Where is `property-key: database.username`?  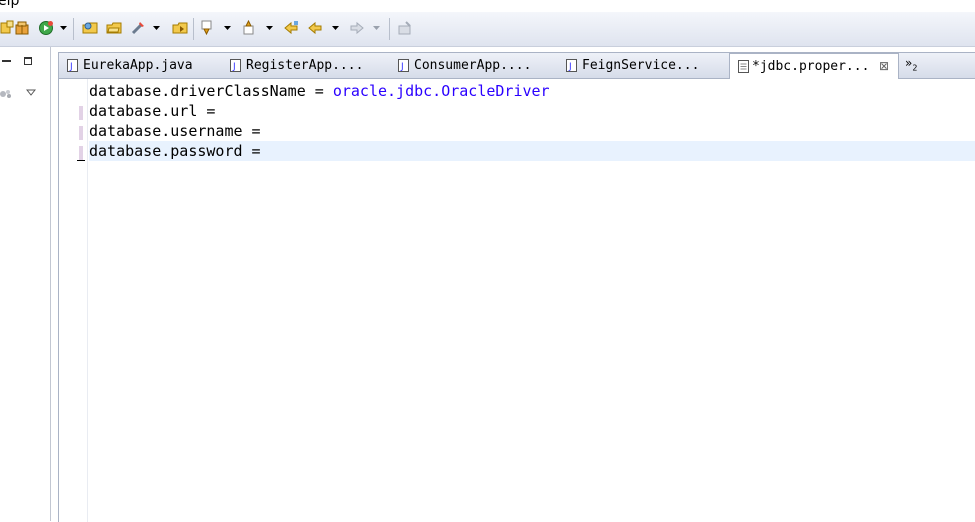 property-key: database.username is located at coordinates (166, 131).